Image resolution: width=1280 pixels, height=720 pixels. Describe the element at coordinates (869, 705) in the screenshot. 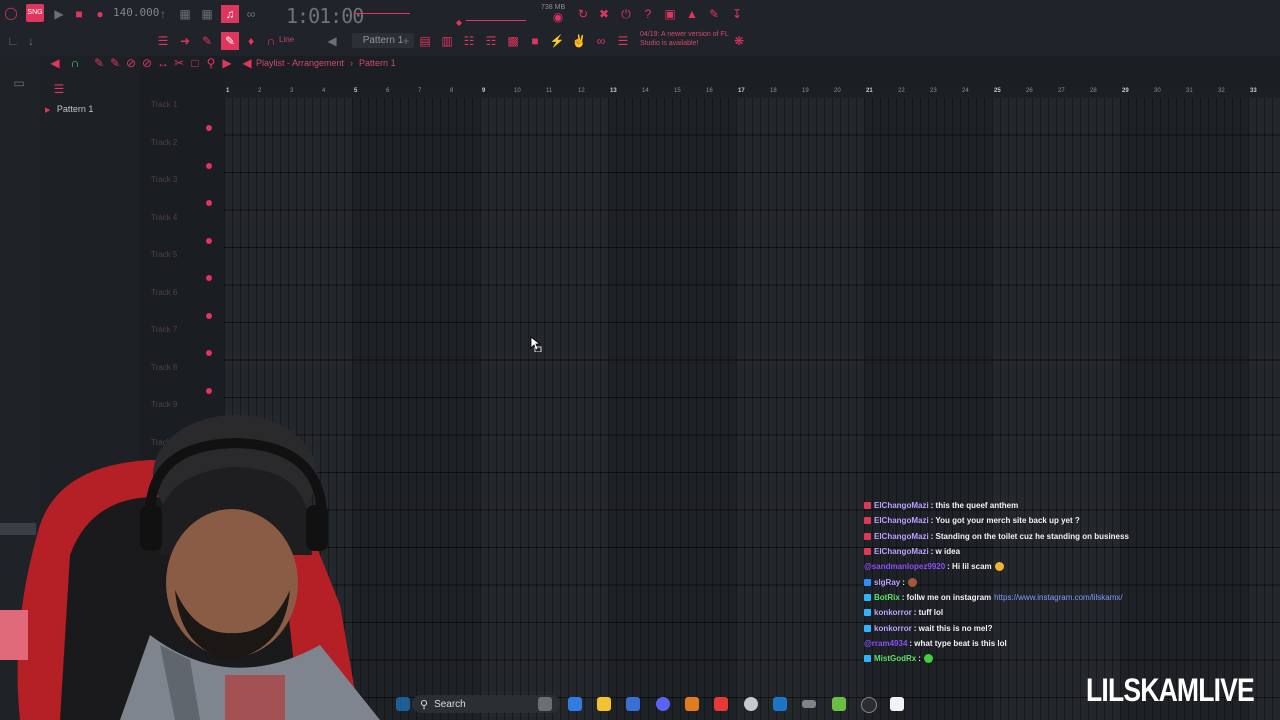

I see `taskbar-app2-icon` at that location.